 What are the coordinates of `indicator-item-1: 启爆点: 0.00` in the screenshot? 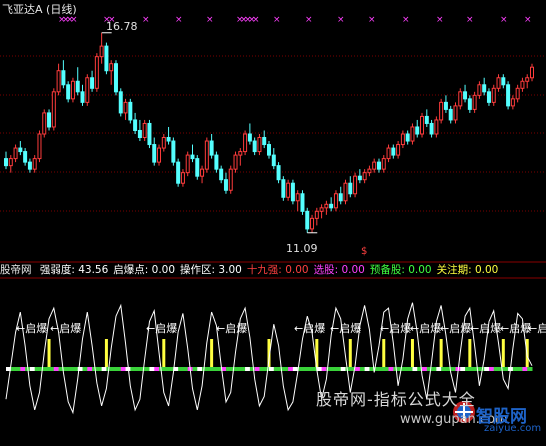 It's located at (144, 270).